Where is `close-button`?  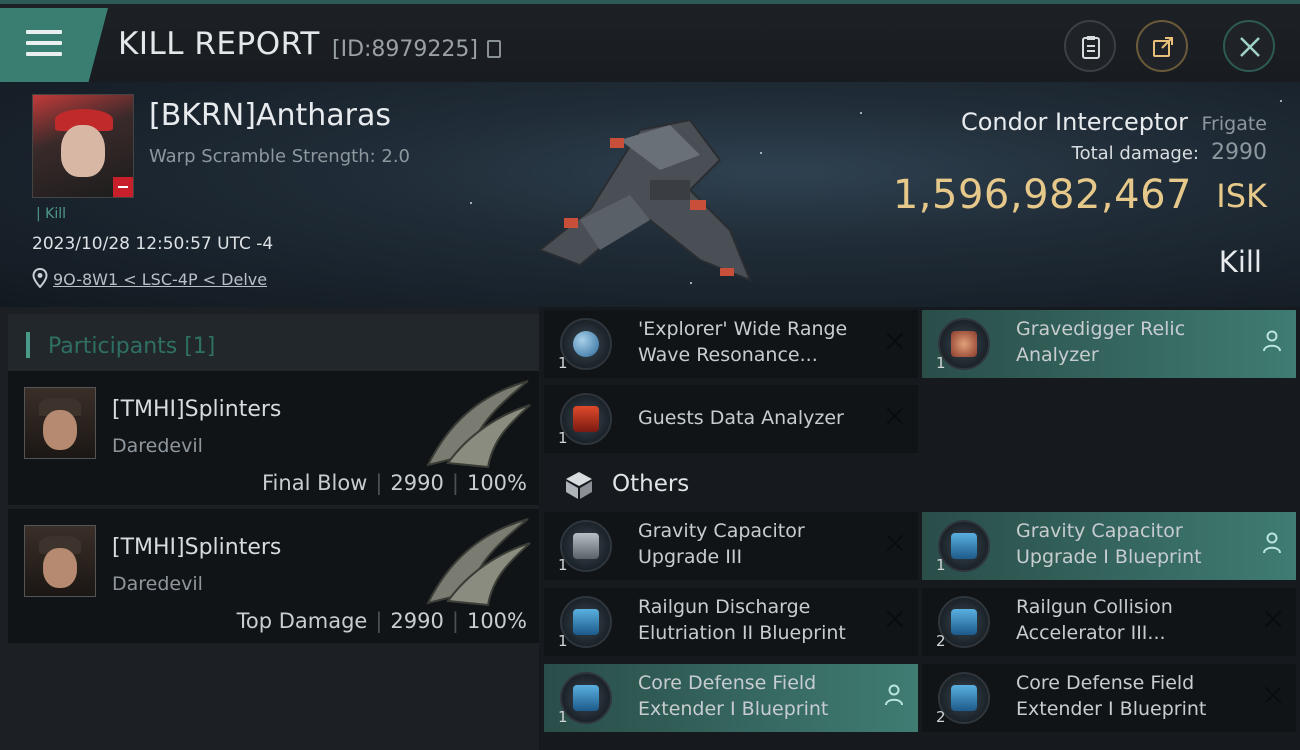
close-button is located at coordinates (1249, 46).